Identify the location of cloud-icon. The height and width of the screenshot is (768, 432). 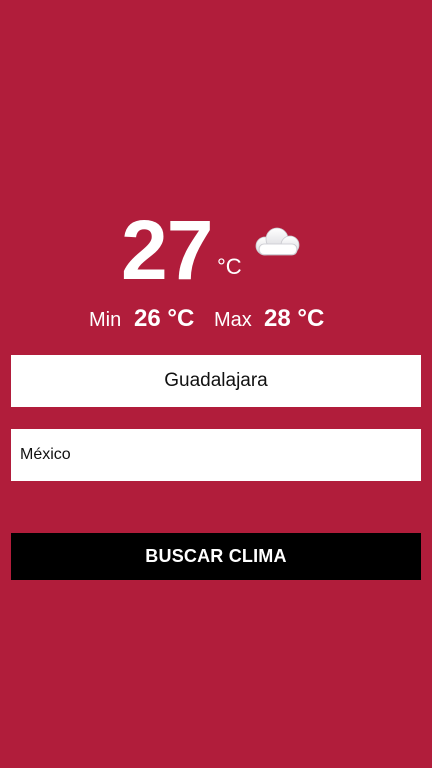
(277, 241).